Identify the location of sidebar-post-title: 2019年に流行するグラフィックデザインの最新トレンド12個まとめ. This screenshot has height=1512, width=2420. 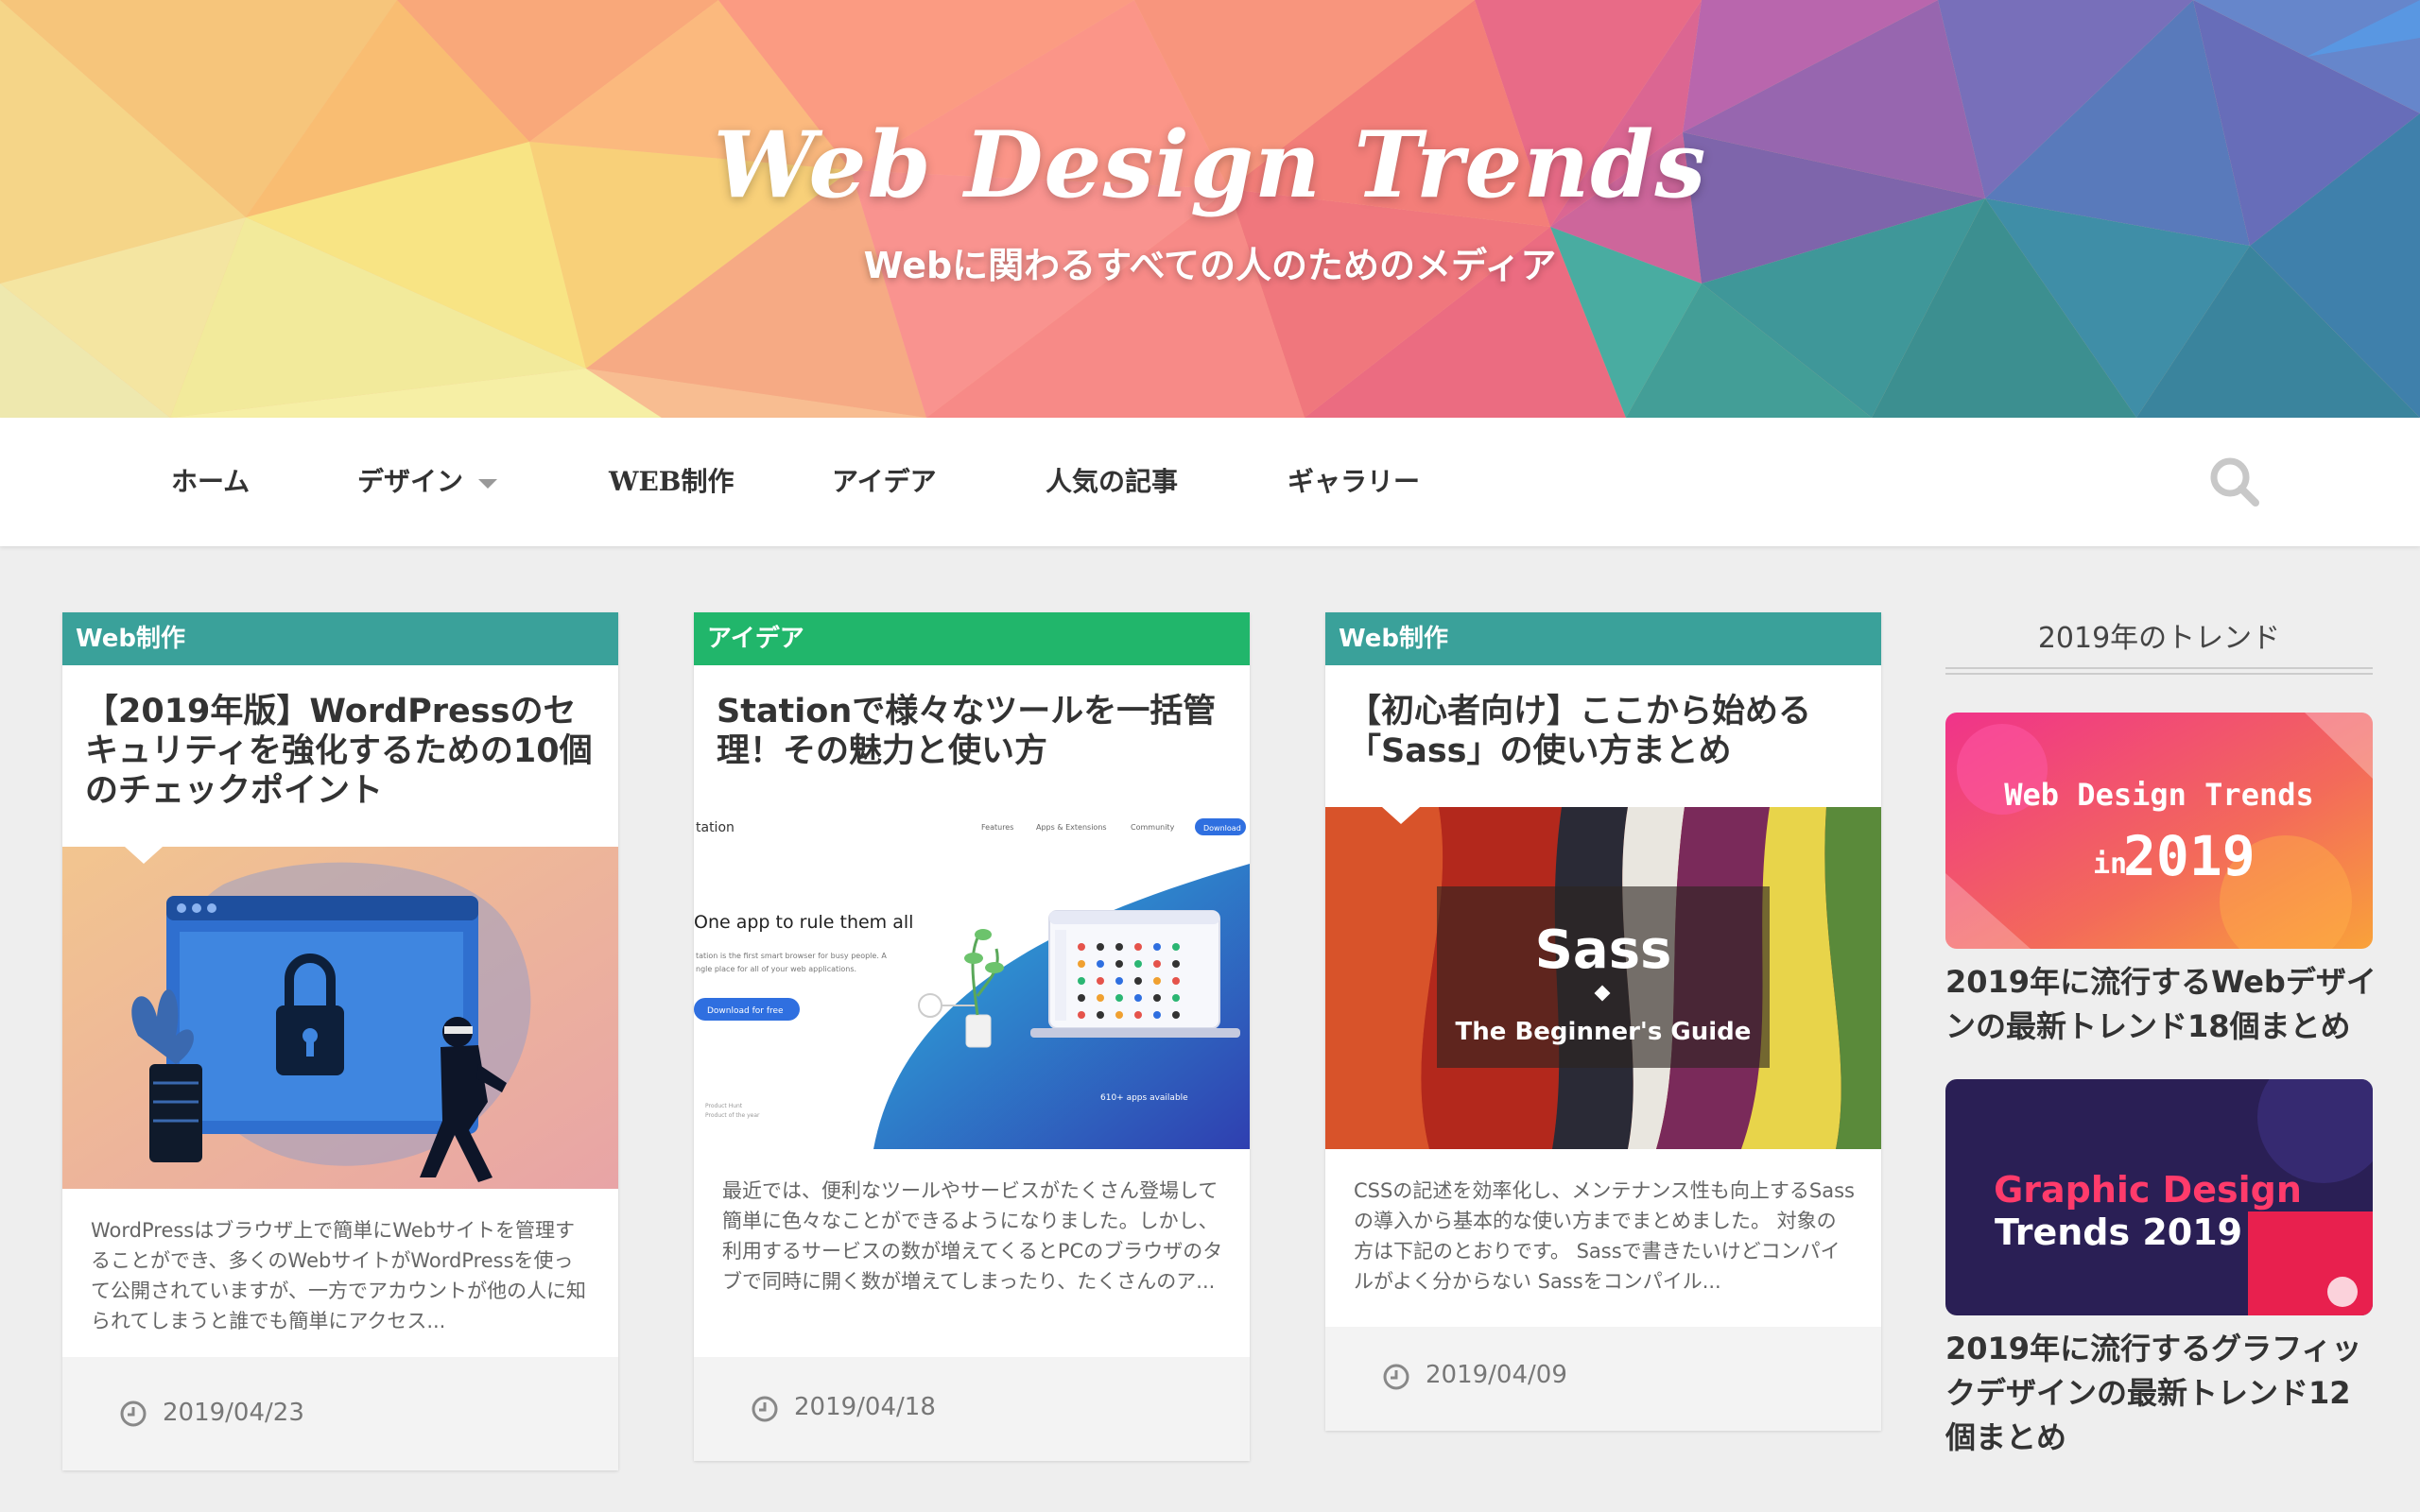
(2162, 1393).